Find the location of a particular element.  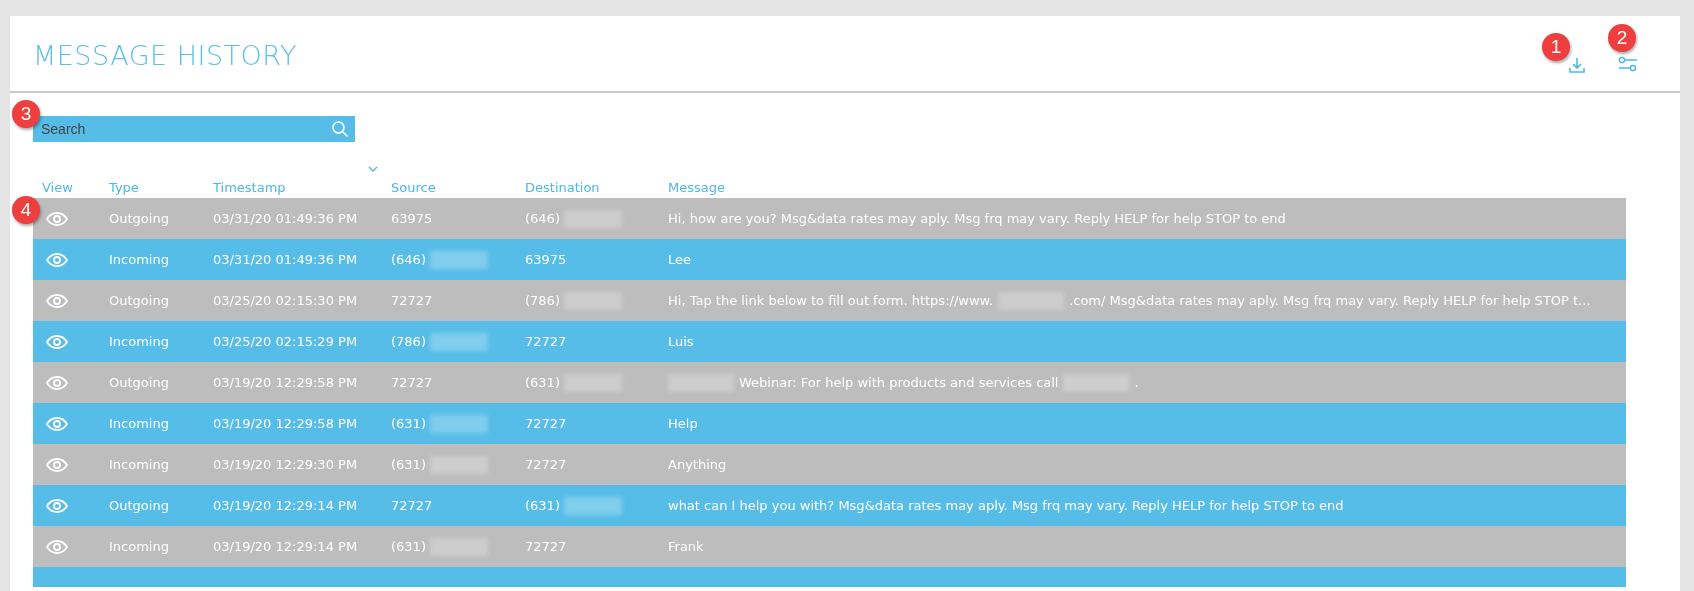

table-row: Incoming 03/25/20 02:15:29 PM (786) 72727 Luis is located at coordinates (829, 341).